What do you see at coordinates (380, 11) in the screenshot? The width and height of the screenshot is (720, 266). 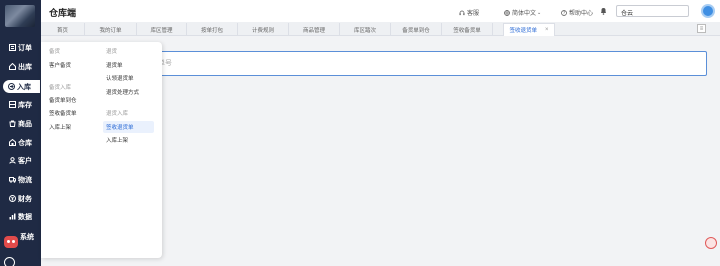 I see `top-header: 仓库端 客服 简体中文 ⌄ ? 帮助中心 仓云 ⌄` at bounding box center [380, 11].